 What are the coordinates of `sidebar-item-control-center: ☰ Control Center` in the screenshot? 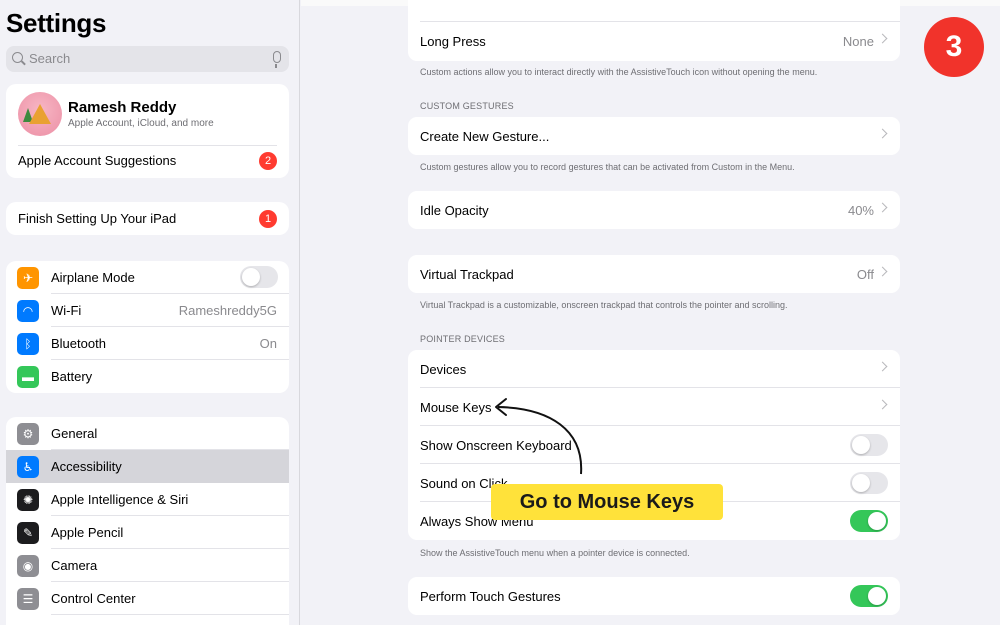 It's located at (147, 598).